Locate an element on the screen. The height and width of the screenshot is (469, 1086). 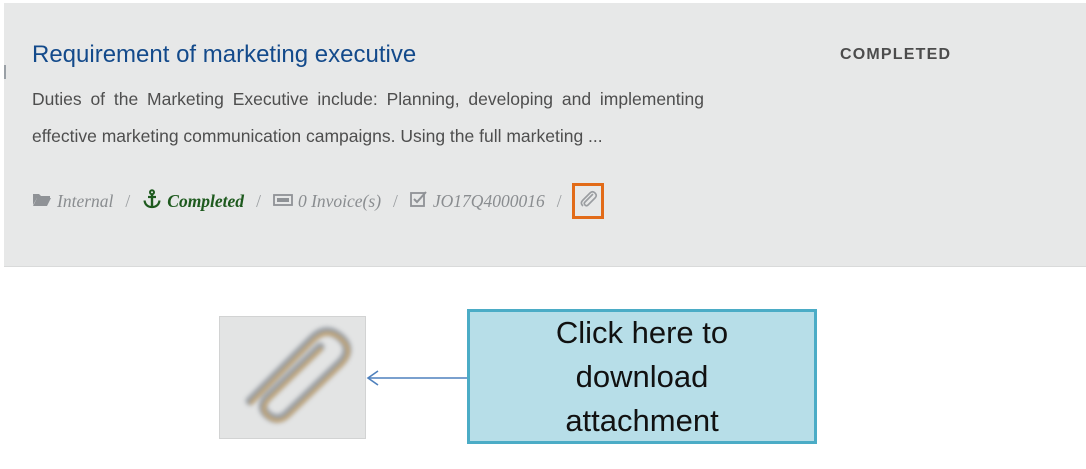
task-title: Requirement of marketing executive is located at coordinates (224, 55).